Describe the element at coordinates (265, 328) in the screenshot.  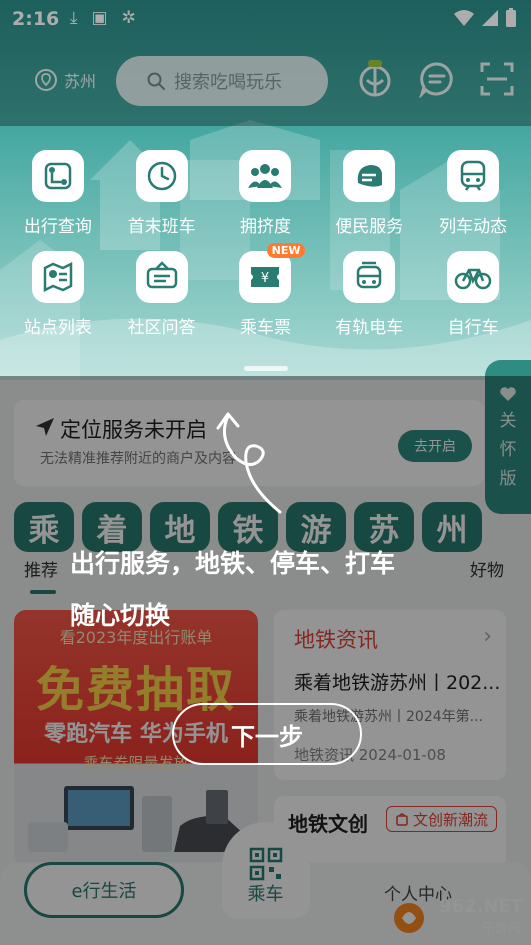
I see `quick-service-label: 乘车票` at that location.